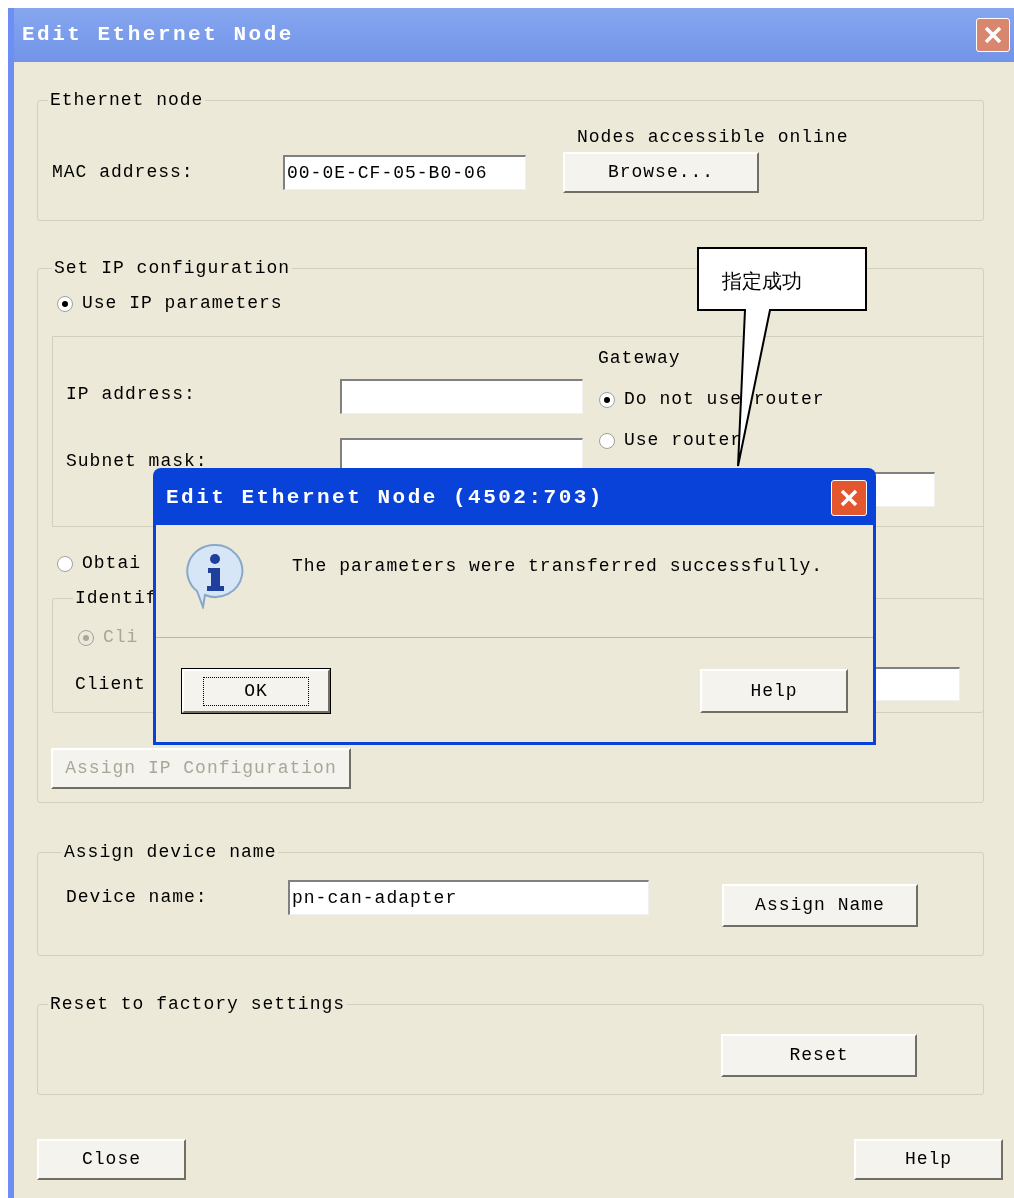  What do you see at coordinates (127, 100) in the screenshot?
I see `group-label: Ethernet node` at bounding box center [127, 100].